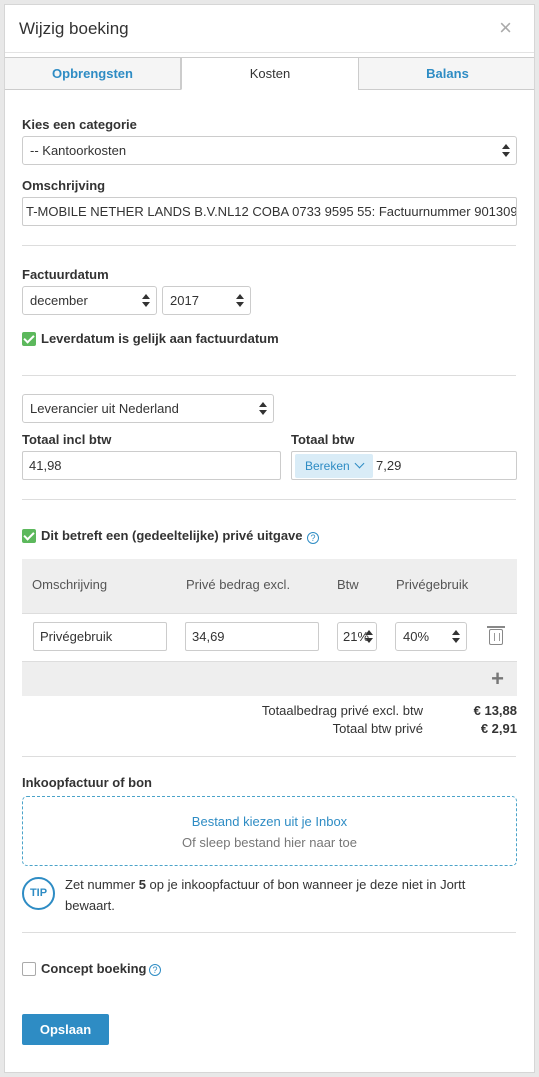 The height and width of the screenshot is (1077, 539). What do you see at coordinates (269, 842) in the screenshot?
I see `drop-hint: Of sleep bestand hier naar toe` at bounding box center [269, 842].